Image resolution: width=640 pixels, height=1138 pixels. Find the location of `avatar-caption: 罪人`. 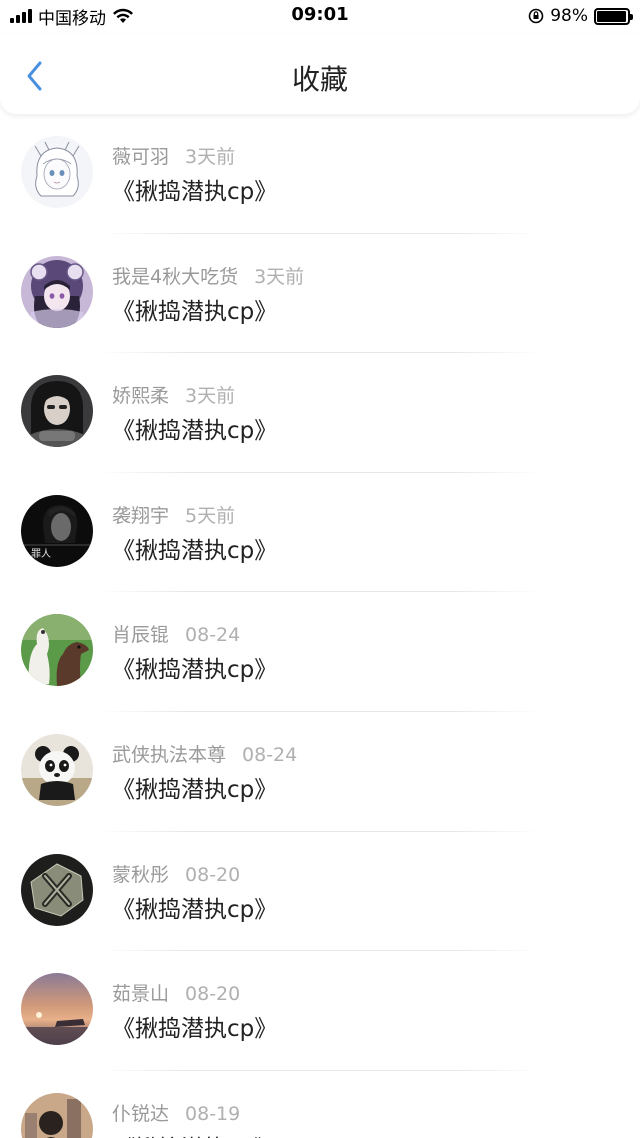

avatar-caption: 罪人 is located at coordinates (41, 554).